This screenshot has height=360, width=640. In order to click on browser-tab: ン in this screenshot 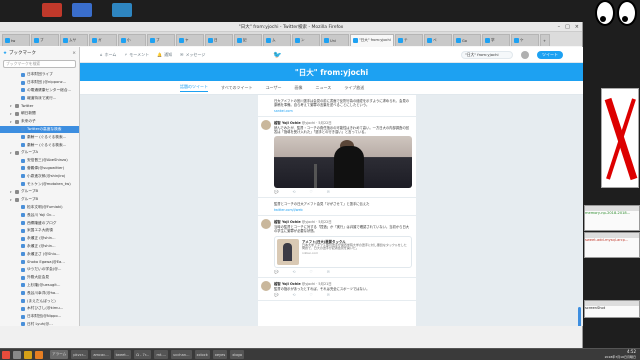, I will do `click(306, 40)`.